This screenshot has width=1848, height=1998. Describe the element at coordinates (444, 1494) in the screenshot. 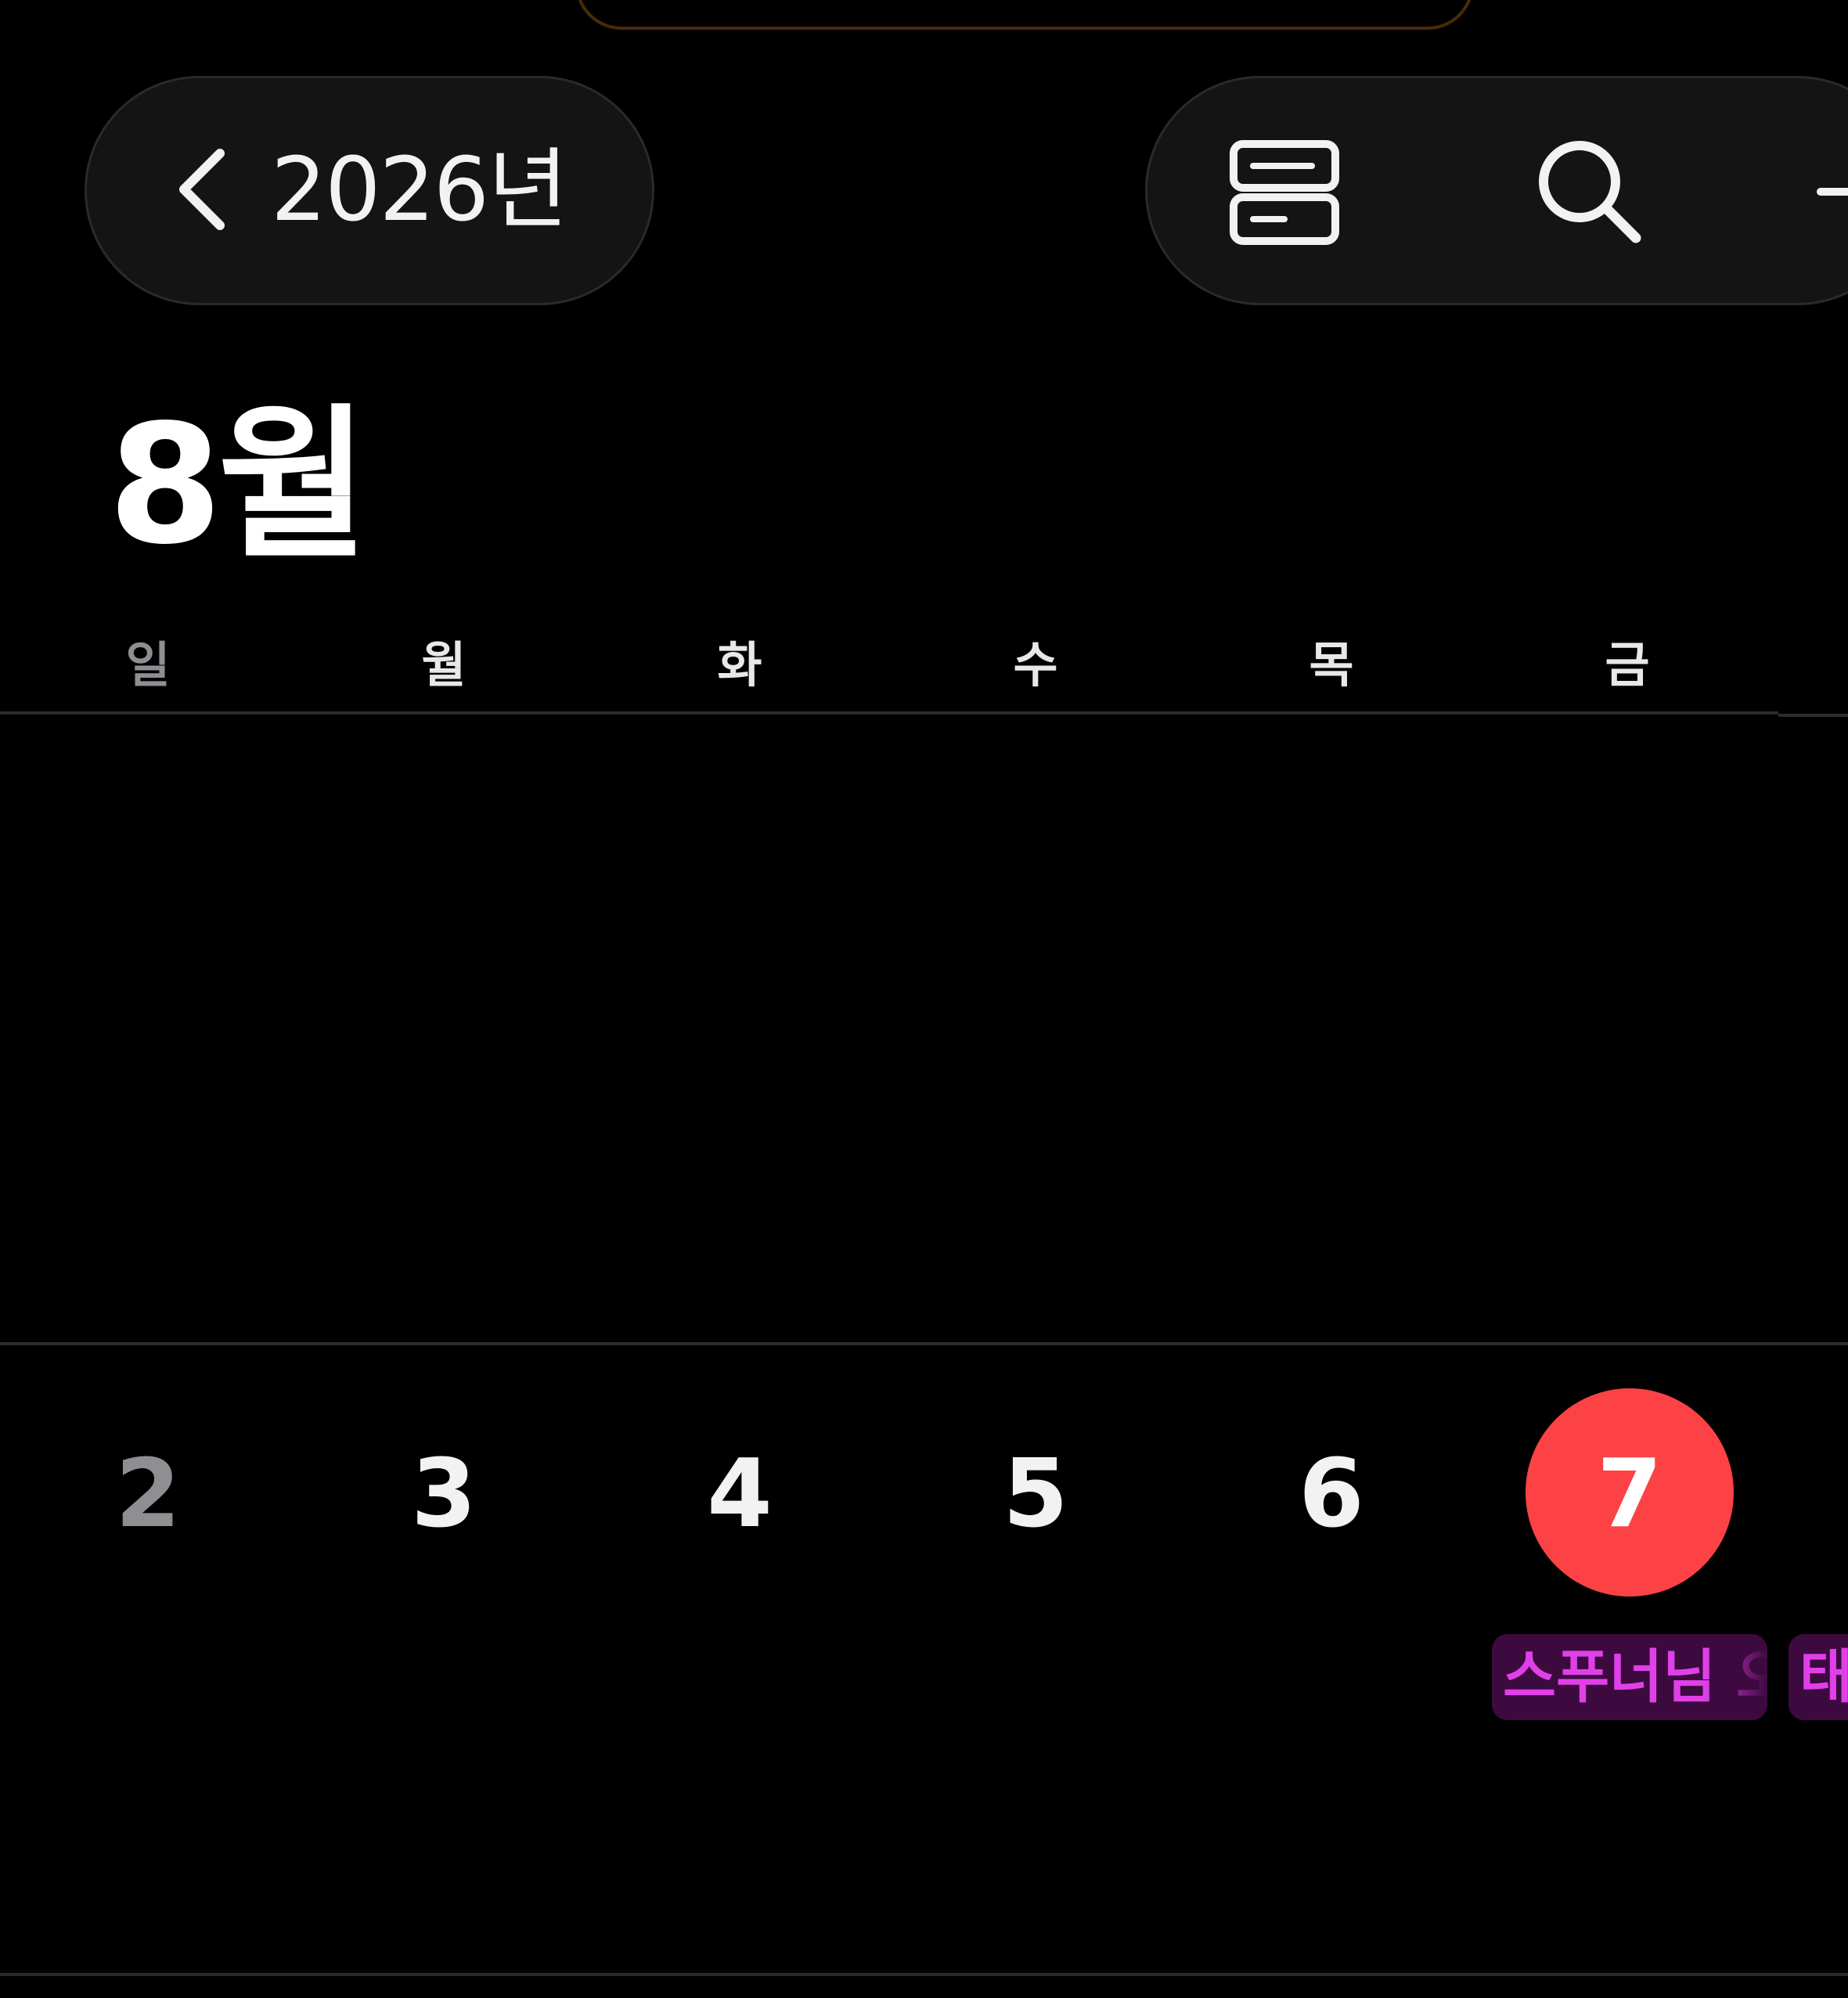

I see `day-cell: 3` at that location.